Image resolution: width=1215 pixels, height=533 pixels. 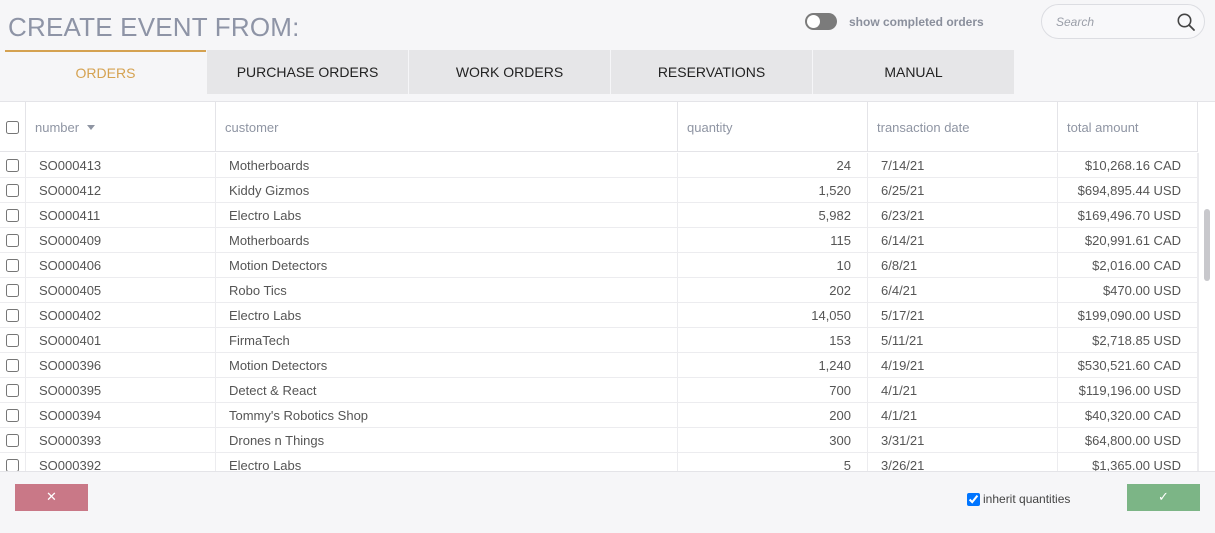 I want to click on cell-total-amount: $169,496.70 USD, so click(x=1128, y=215).